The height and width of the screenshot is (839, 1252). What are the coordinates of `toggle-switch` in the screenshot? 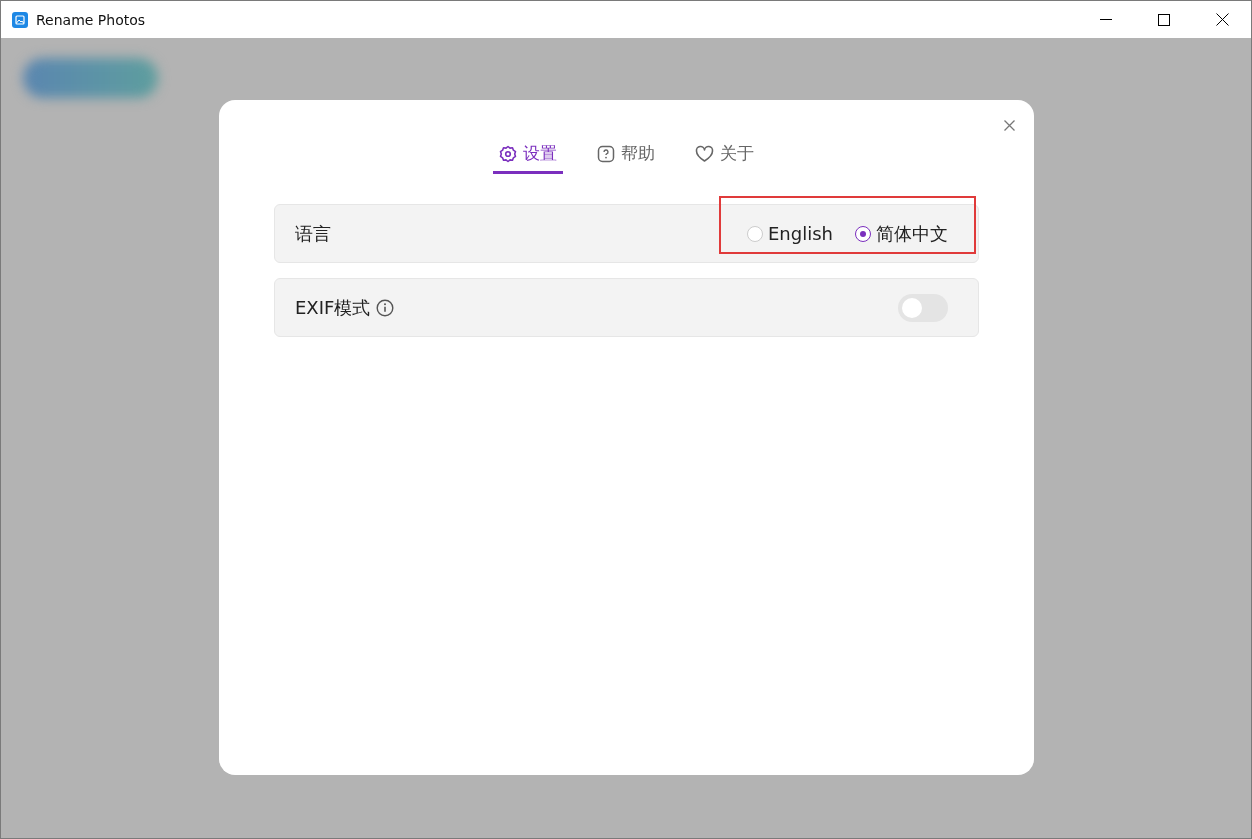 It's located at (923, 307).